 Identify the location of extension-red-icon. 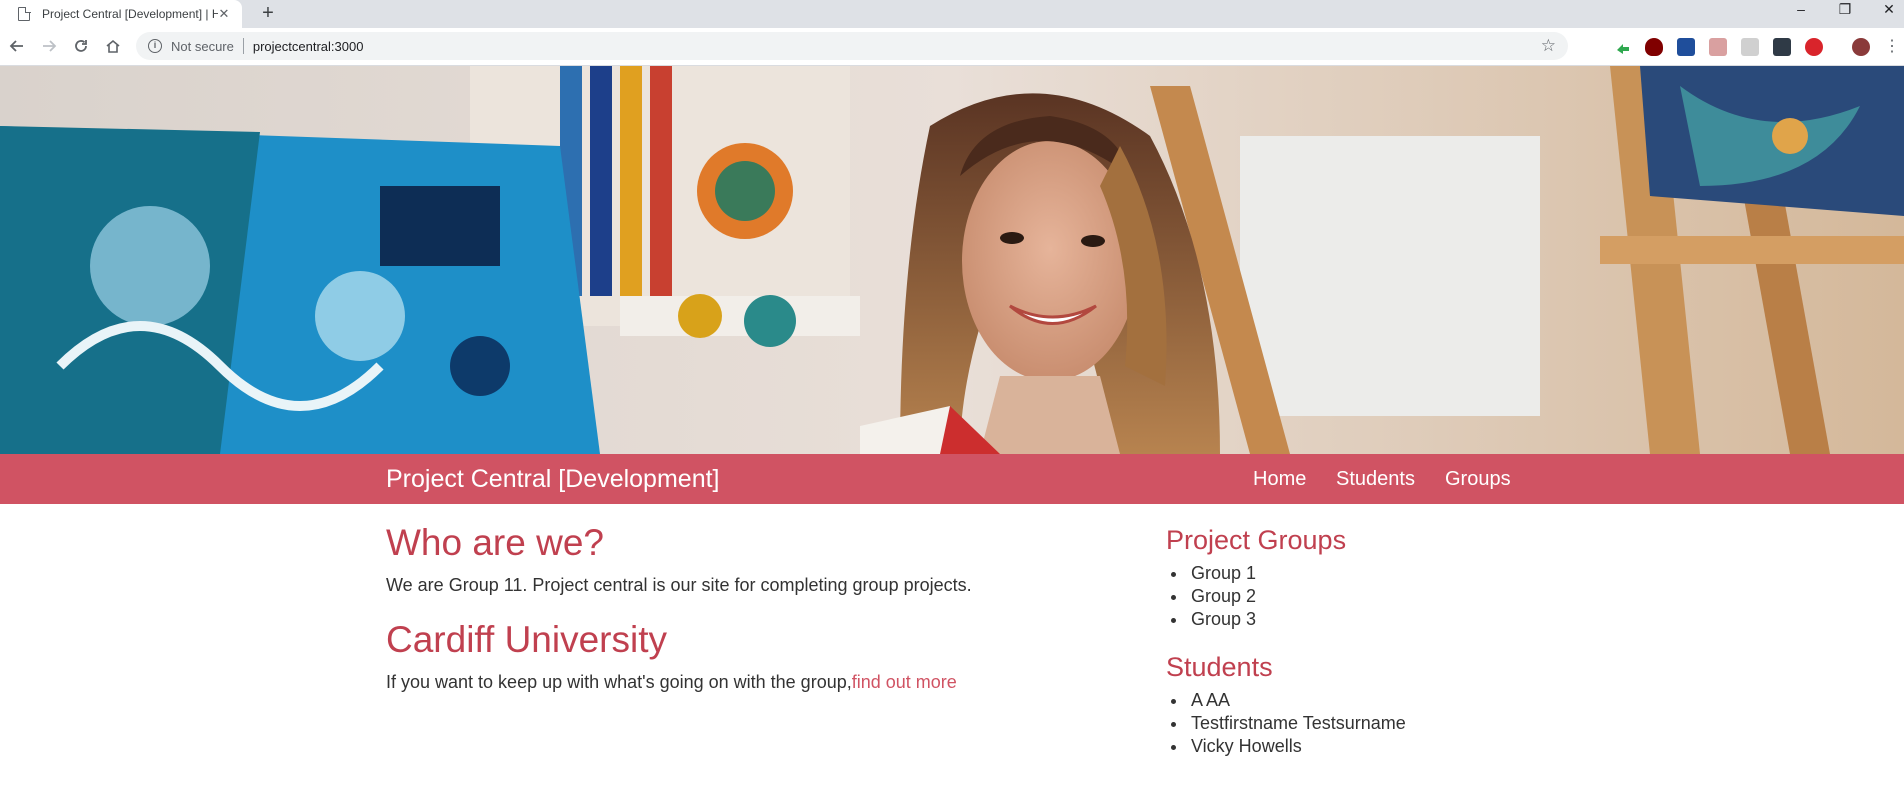
(1814, 47).